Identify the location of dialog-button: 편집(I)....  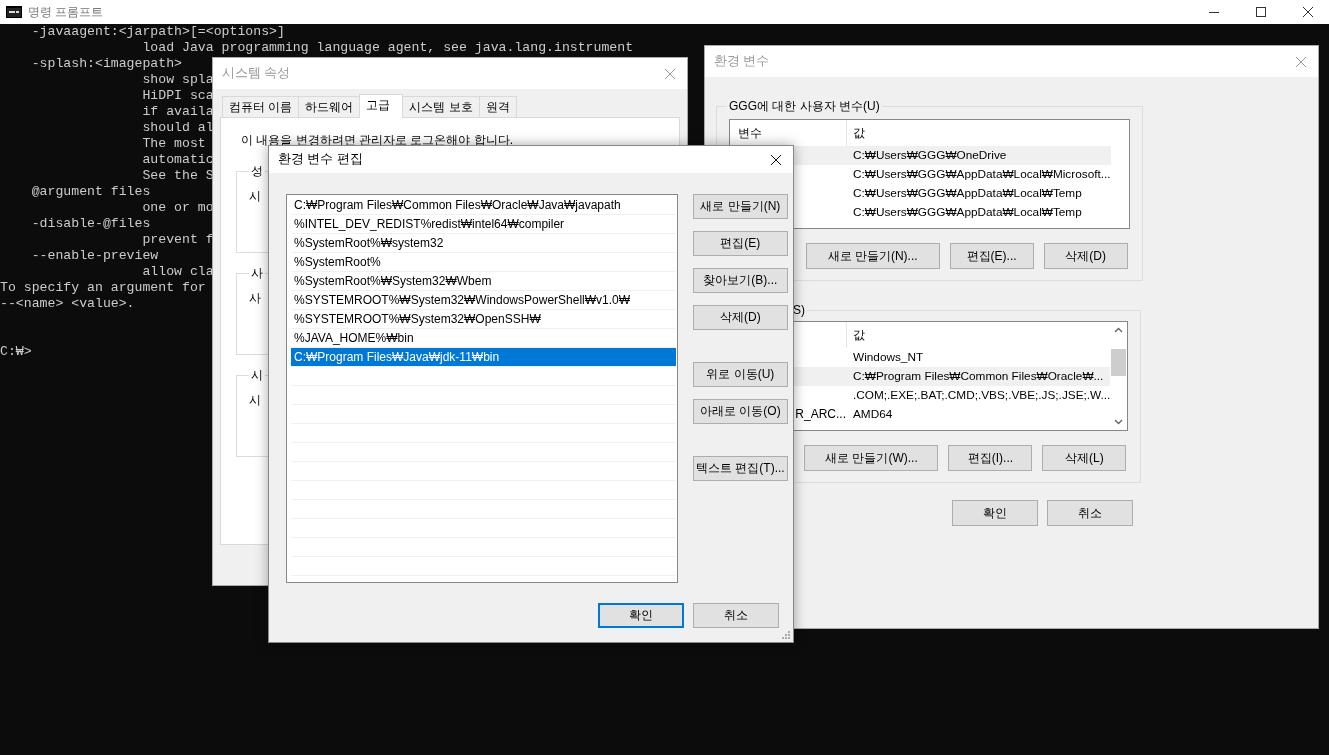
(990, 458).